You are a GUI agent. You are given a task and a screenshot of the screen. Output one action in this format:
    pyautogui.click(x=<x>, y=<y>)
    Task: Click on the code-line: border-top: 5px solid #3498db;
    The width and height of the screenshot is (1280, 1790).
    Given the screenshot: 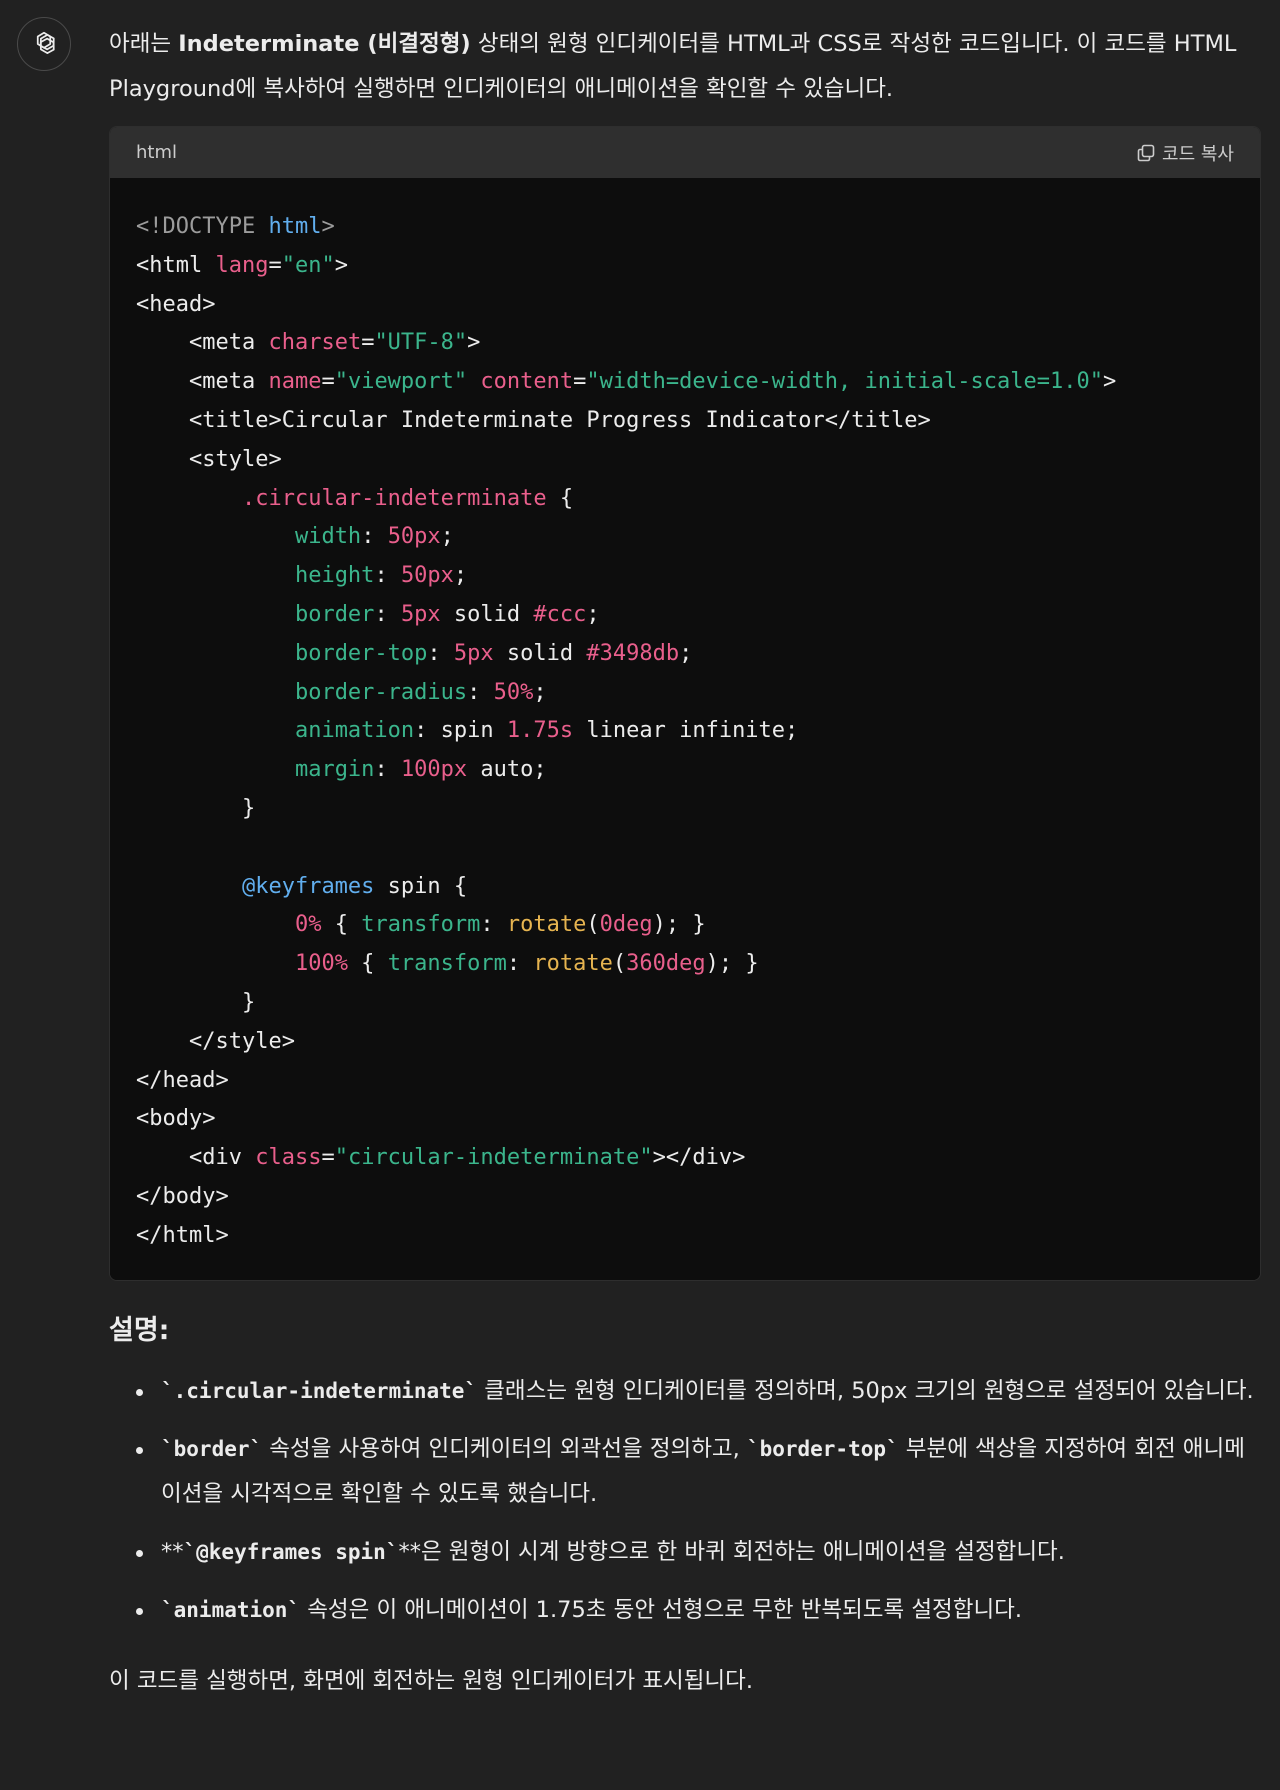 What is the action you would take?
    pyautogui.click(x=685, y=654)
    